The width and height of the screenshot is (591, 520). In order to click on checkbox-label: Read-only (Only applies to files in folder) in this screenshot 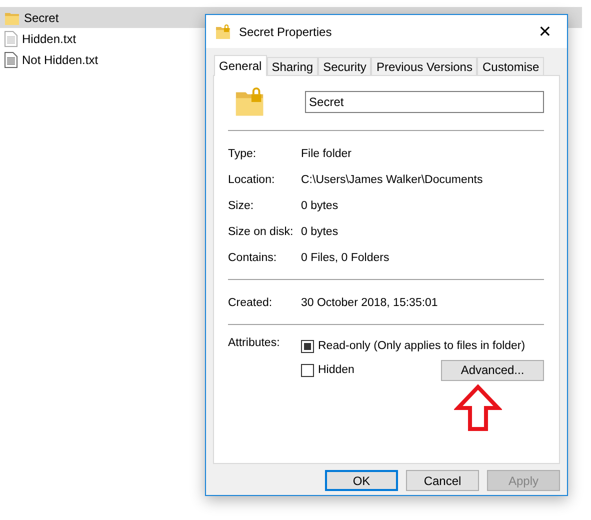, I will do `click(422, 346)`.